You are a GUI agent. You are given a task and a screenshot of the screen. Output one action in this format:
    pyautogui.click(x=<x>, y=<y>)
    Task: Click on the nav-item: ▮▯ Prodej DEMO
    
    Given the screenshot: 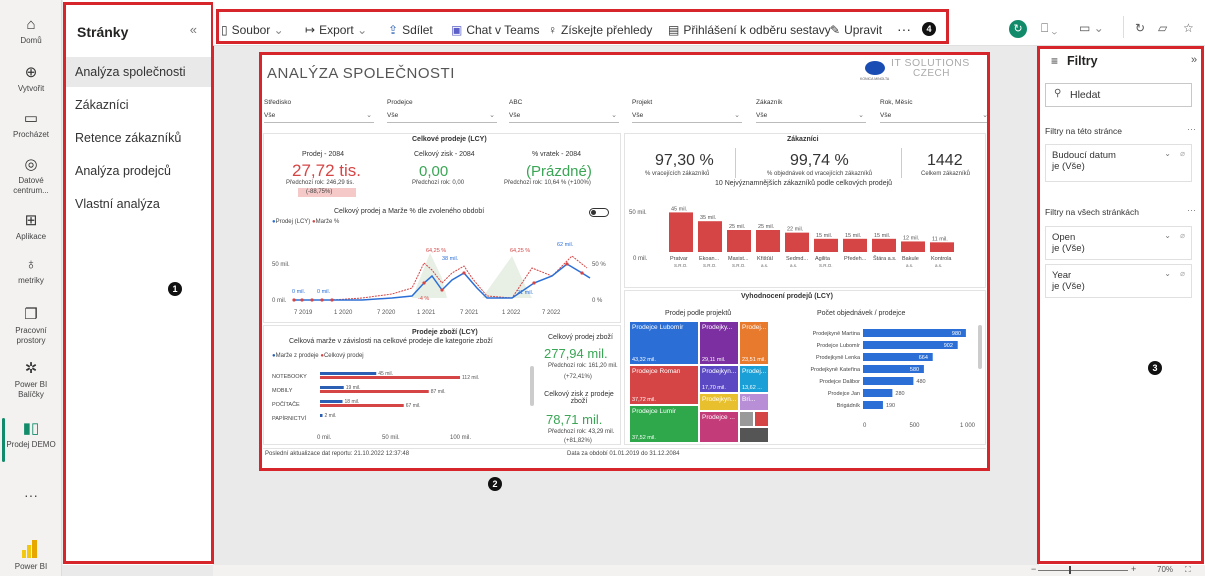 What is the action you would take?
    pyautogui.click(x=31, y=435)
    